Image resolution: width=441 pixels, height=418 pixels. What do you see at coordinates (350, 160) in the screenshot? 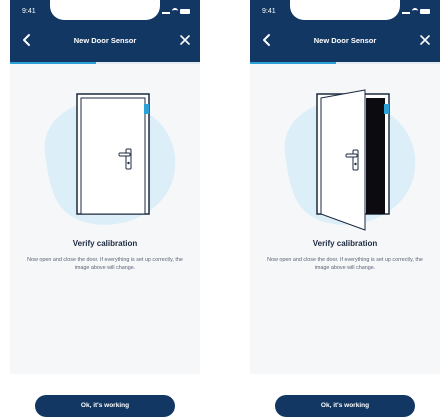
I see `door-open-illustration` at bounding box center [350, 160].